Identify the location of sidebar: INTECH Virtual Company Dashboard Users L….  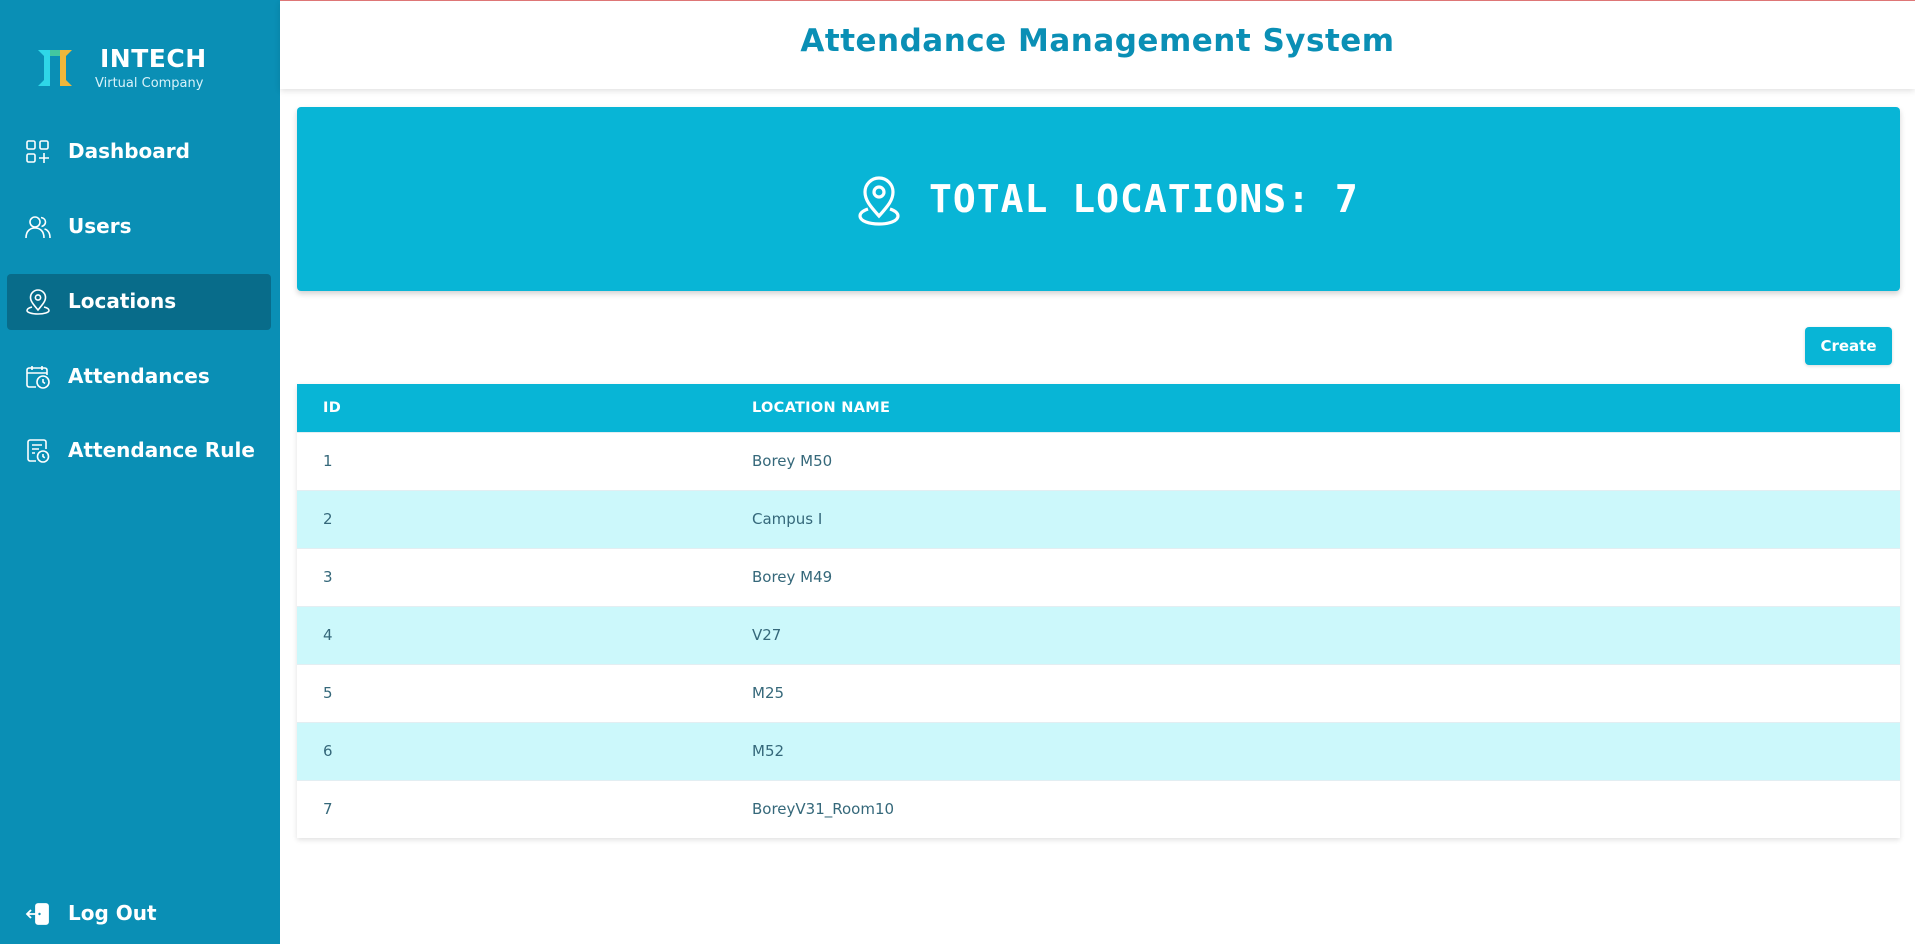
(140, 472).